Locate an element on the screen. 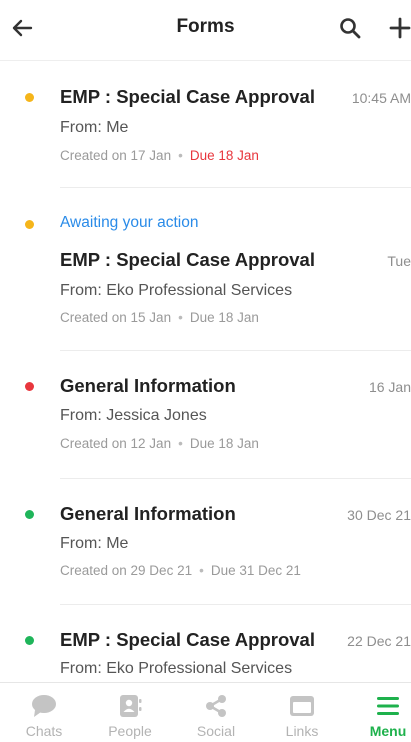 The image size is (411, 742). form-dates: Created on 12 Jan • Due 18 Jan is located at coordinates (159, 443).